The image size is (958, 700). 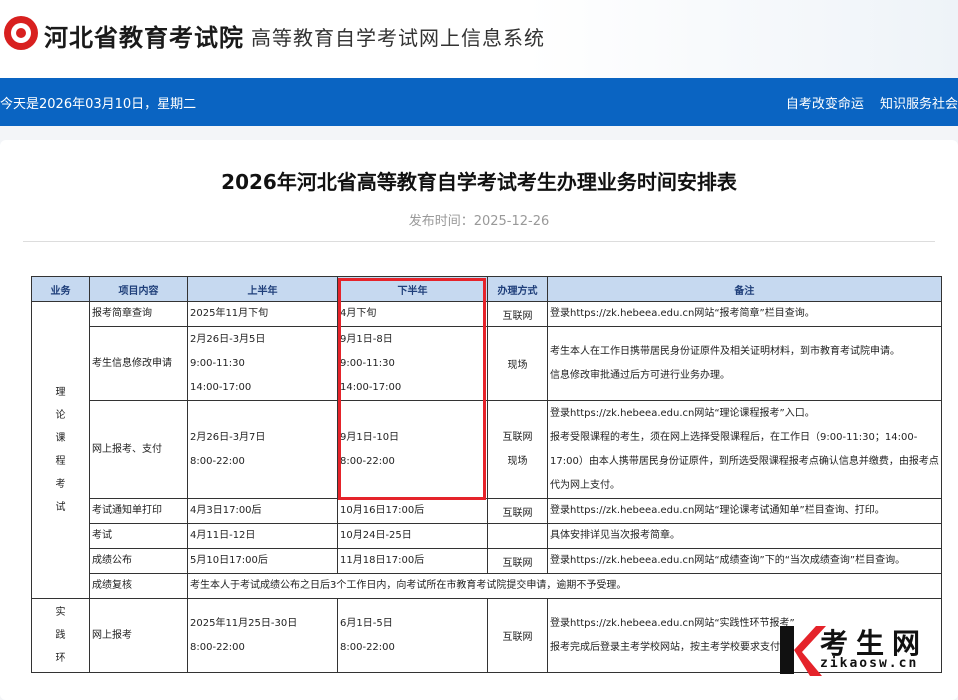 I want to click on method-cell: 现场, so click(x=517, y=363).